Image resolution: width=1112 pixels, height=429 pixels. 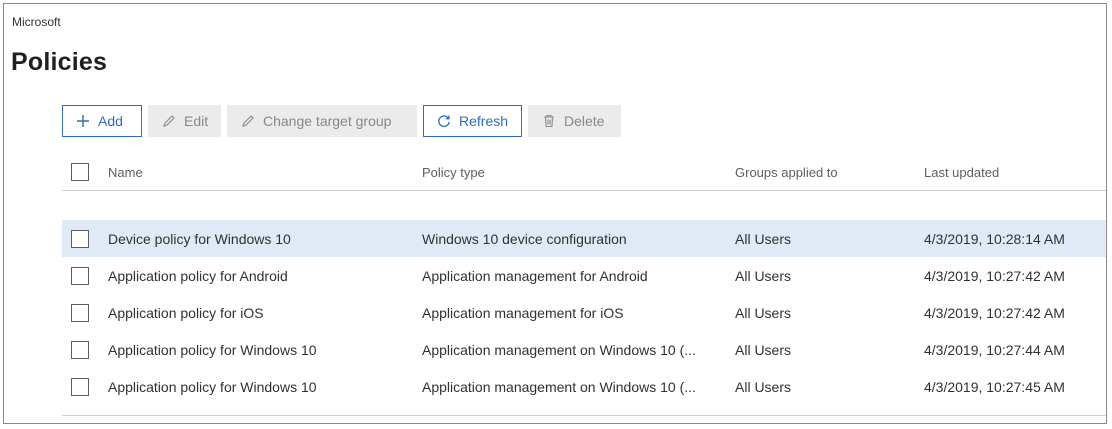 I want to click on change-target-group-button: Change target group, so click(x=322, y=121).